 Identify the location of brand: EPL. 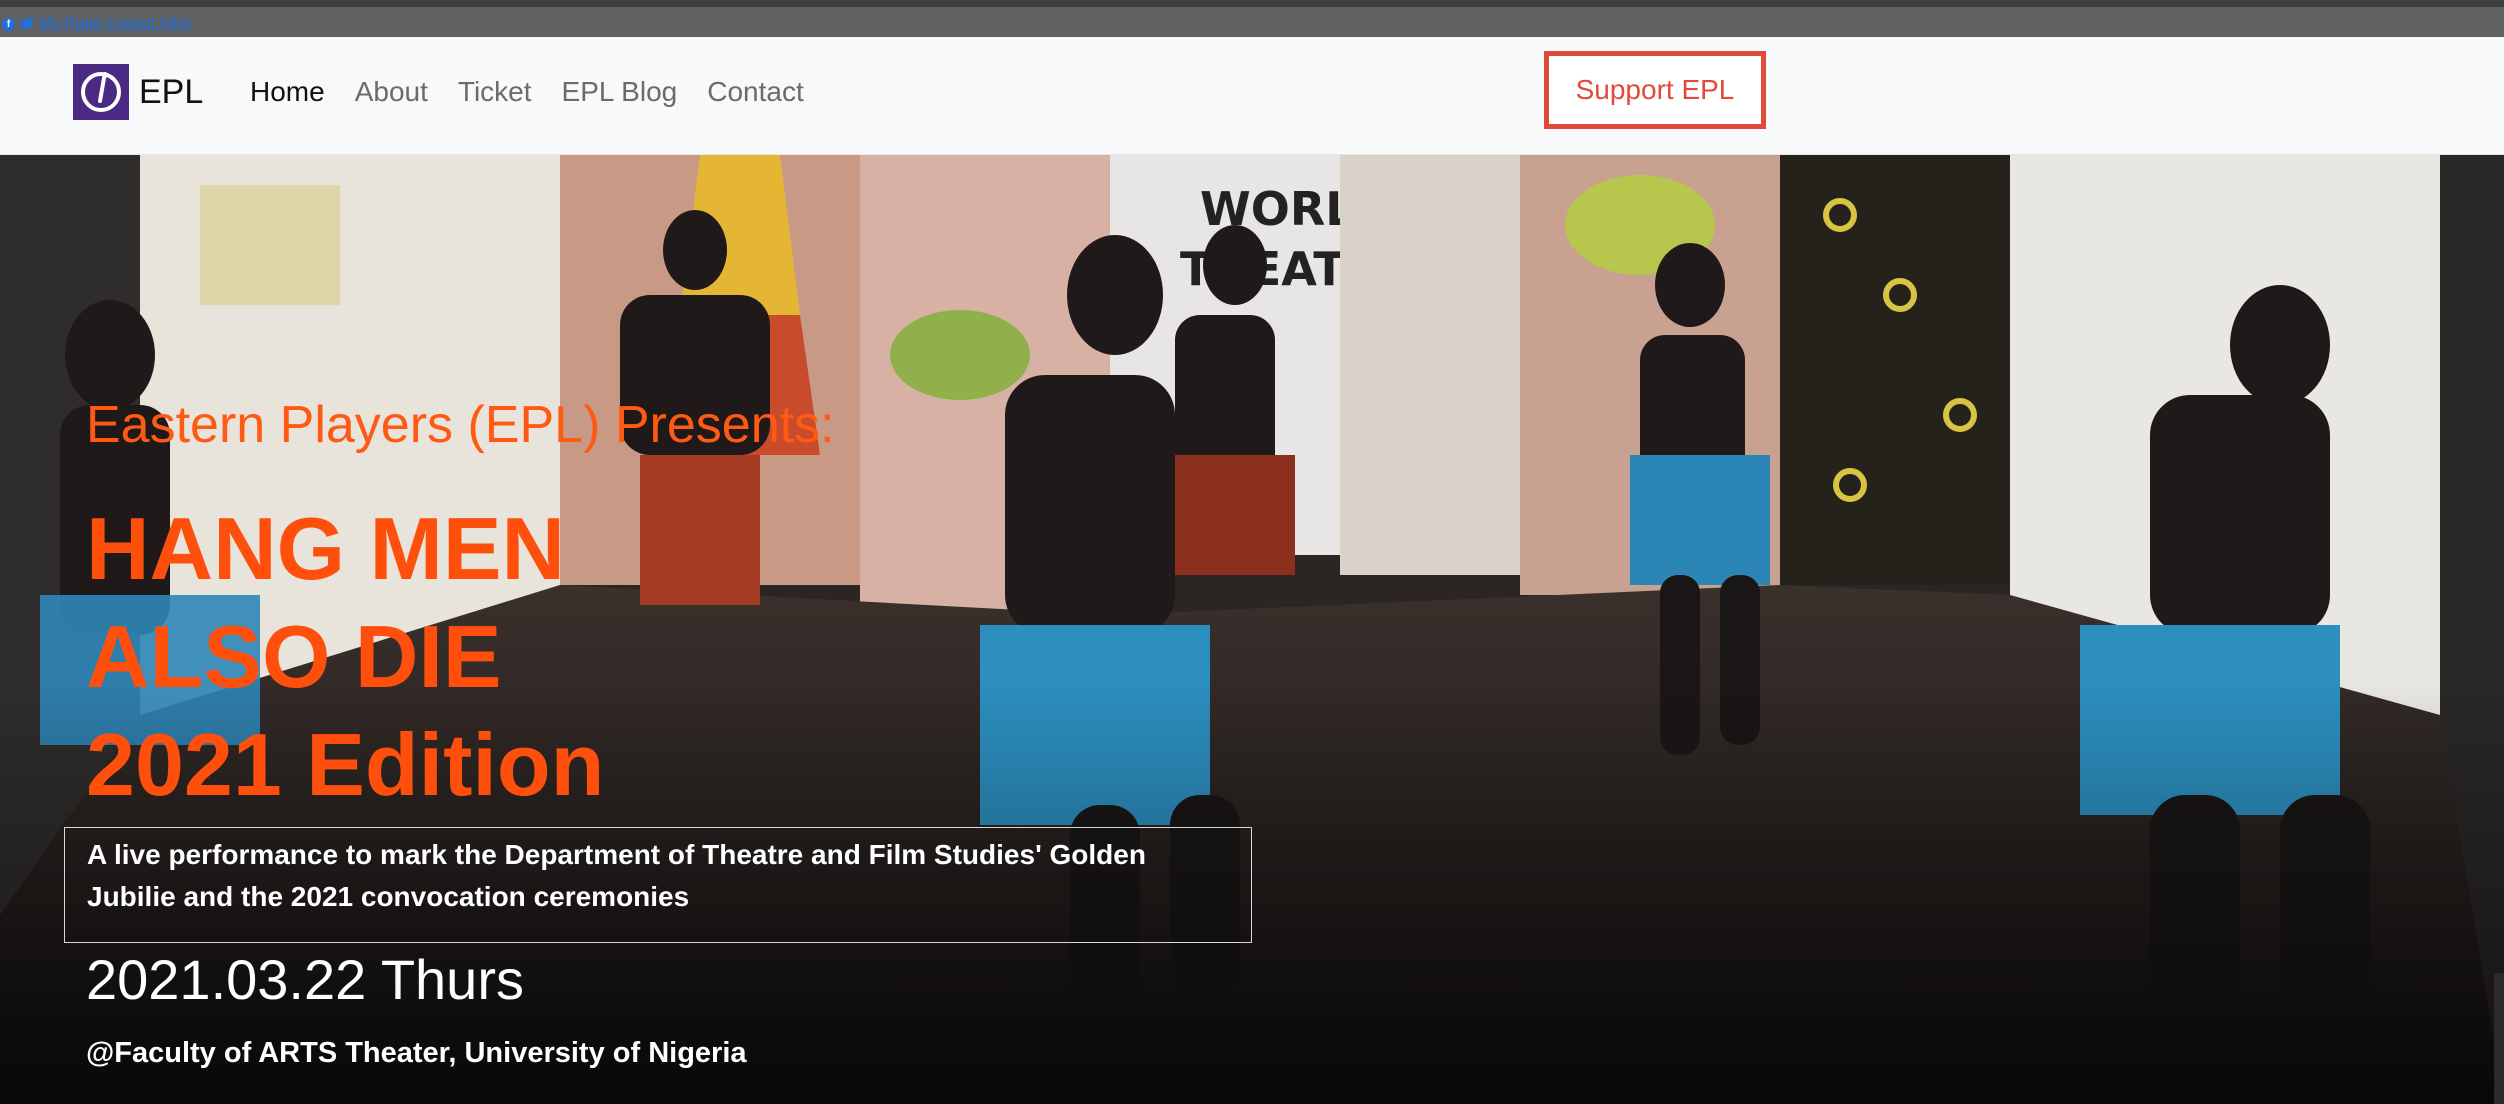
(138, 92).